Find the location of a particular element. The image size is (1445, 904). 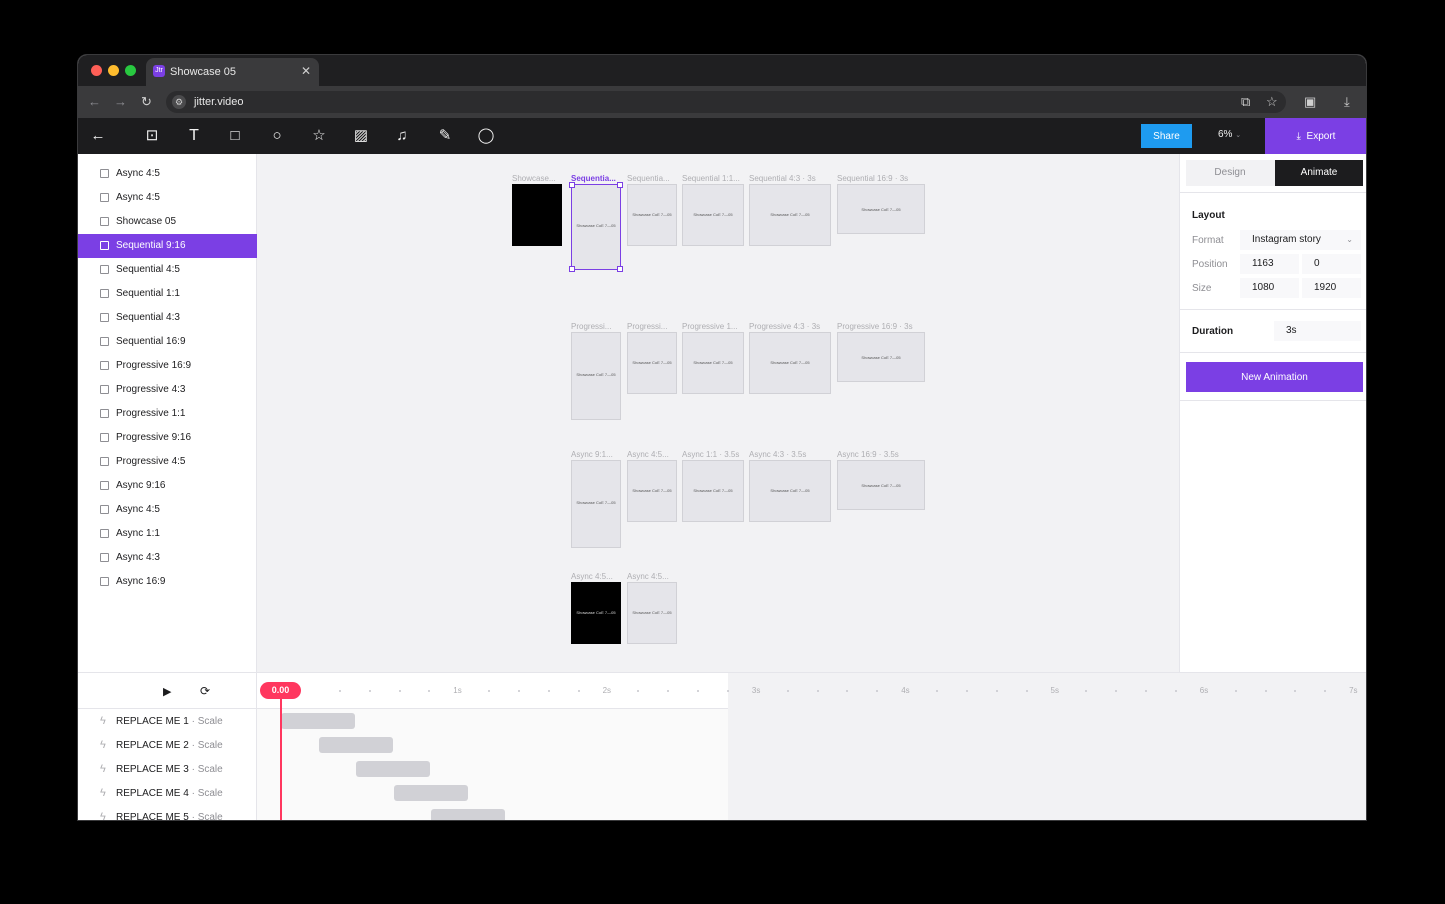

sidebar-item: Async 16:9 is located at coordinates (167, 582).